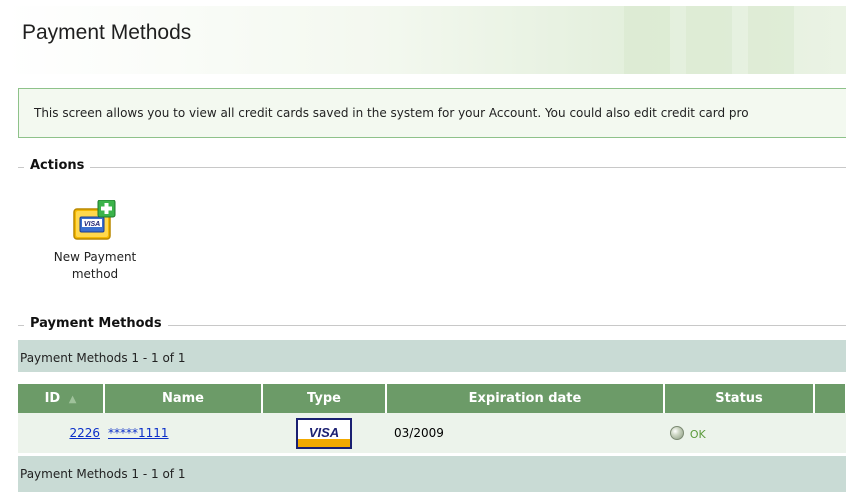  I want to click on column-header-extra, so click(830, 398).